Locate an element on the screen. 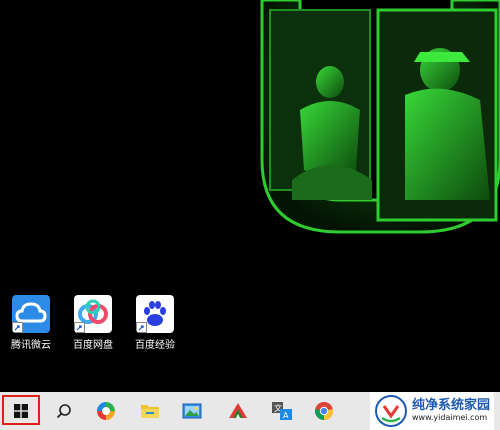 This screenshot has width=500, height=430. desktop-icon-baidu-netdisk: 百度网盘 is located at coordinates (93, 323).